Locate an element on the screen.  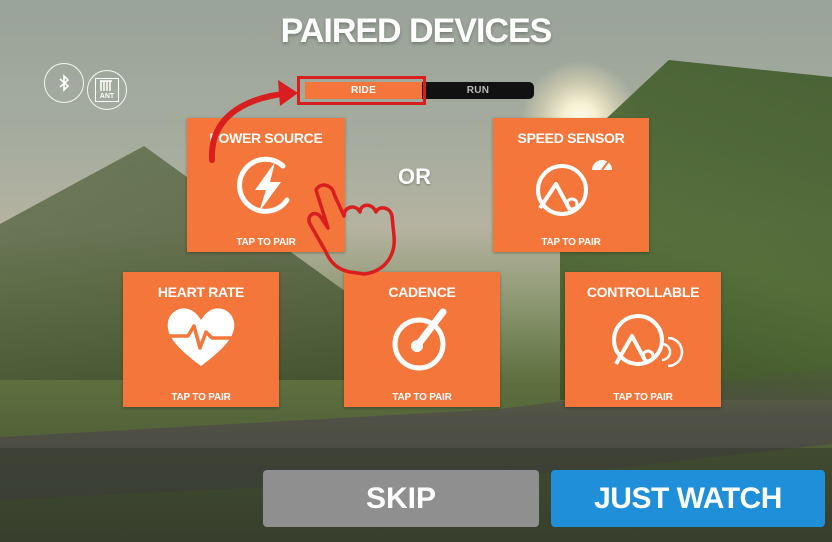
heart-rate-icon is located at coordinates (201, 339).